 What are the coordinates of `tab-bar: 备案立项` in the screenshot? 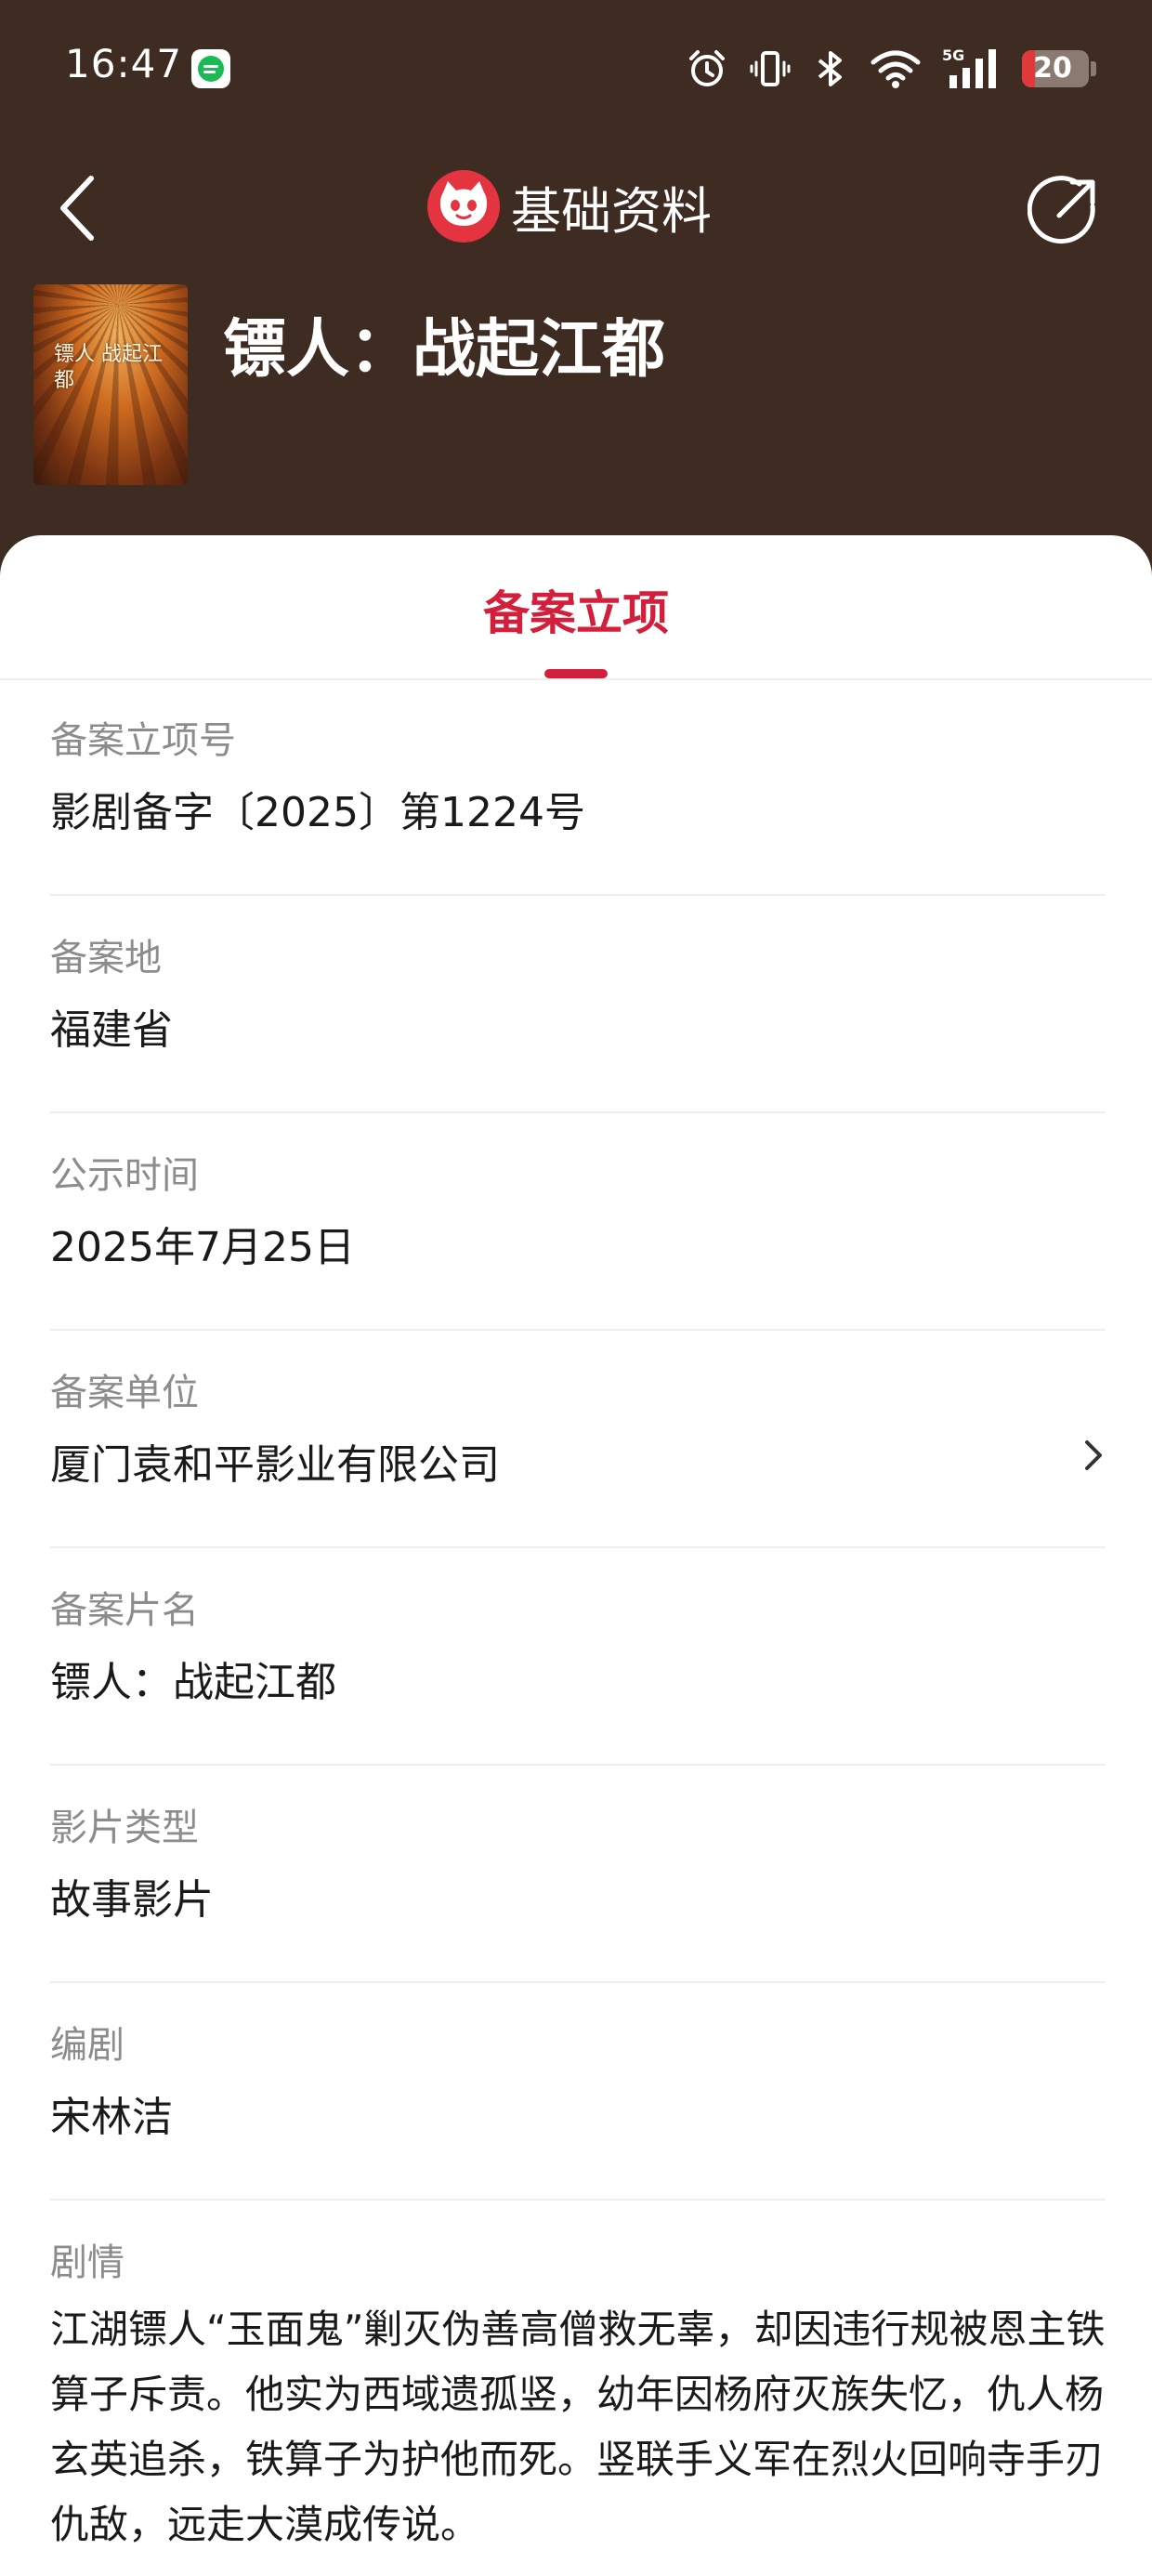 It's located at (576, 607).